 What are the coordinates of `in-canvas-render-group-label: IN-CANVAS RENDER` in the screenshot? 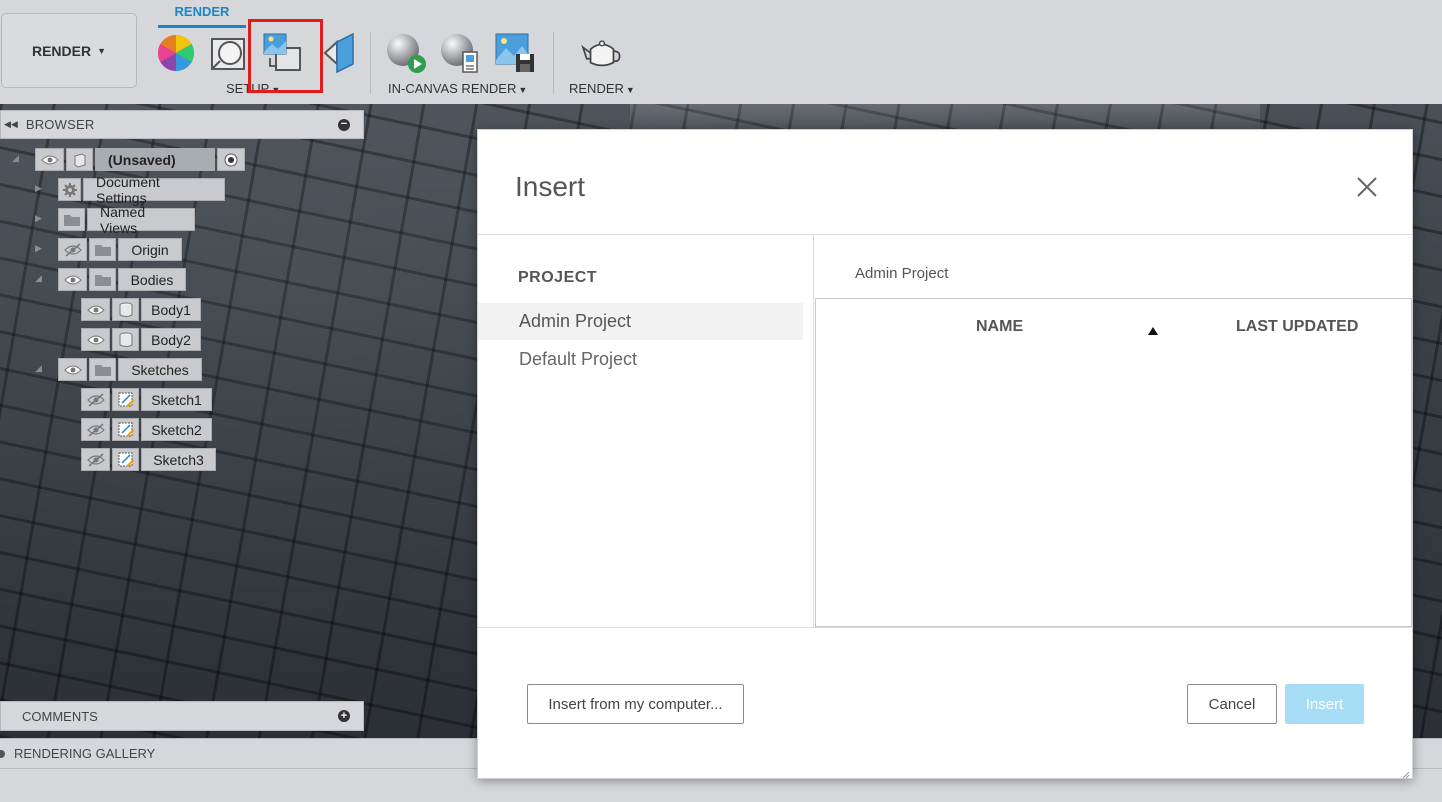 It's located at (452, 88).